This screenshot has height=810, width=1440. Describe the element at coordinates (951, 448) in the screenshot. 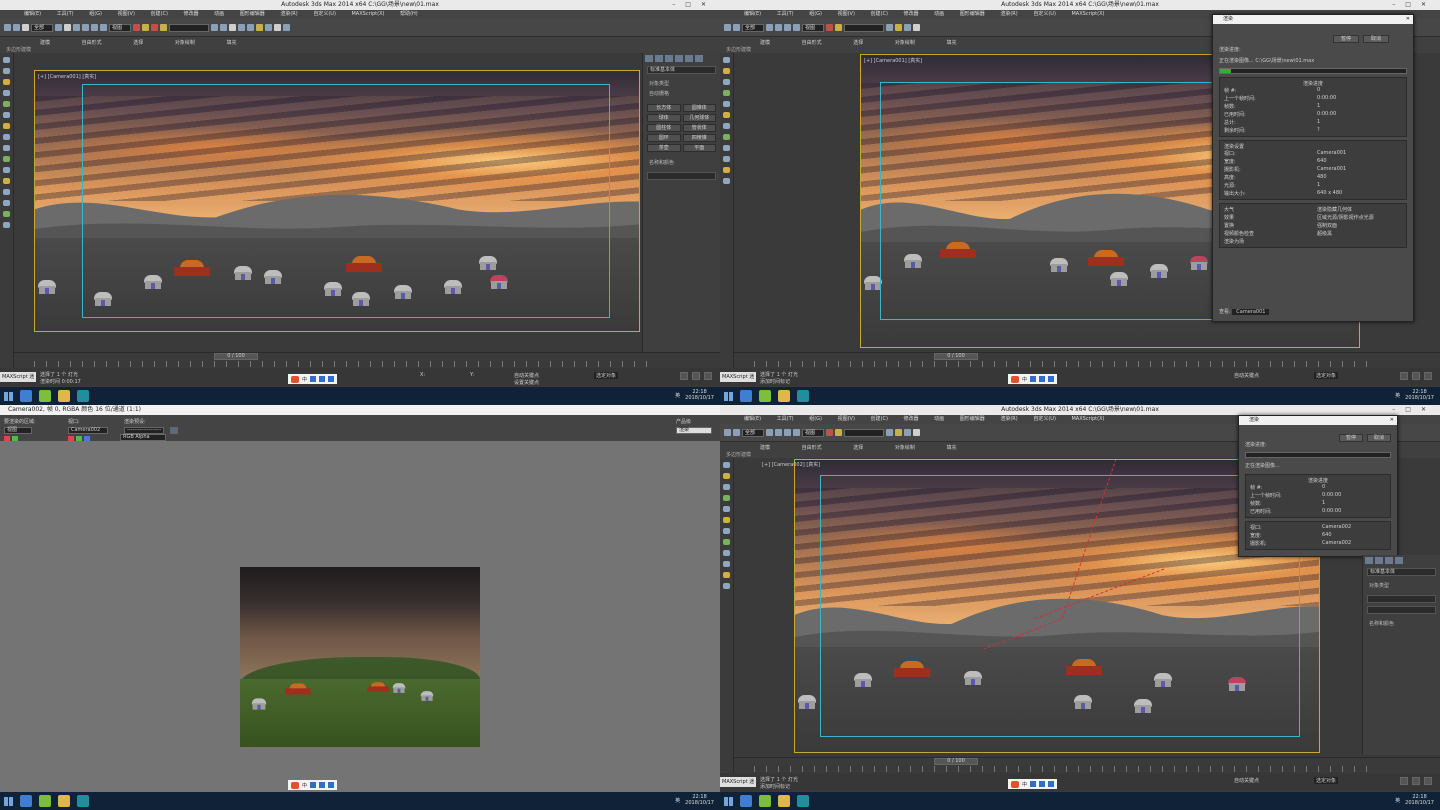

I see `ribbon-tab-populate: 填充` at that location.